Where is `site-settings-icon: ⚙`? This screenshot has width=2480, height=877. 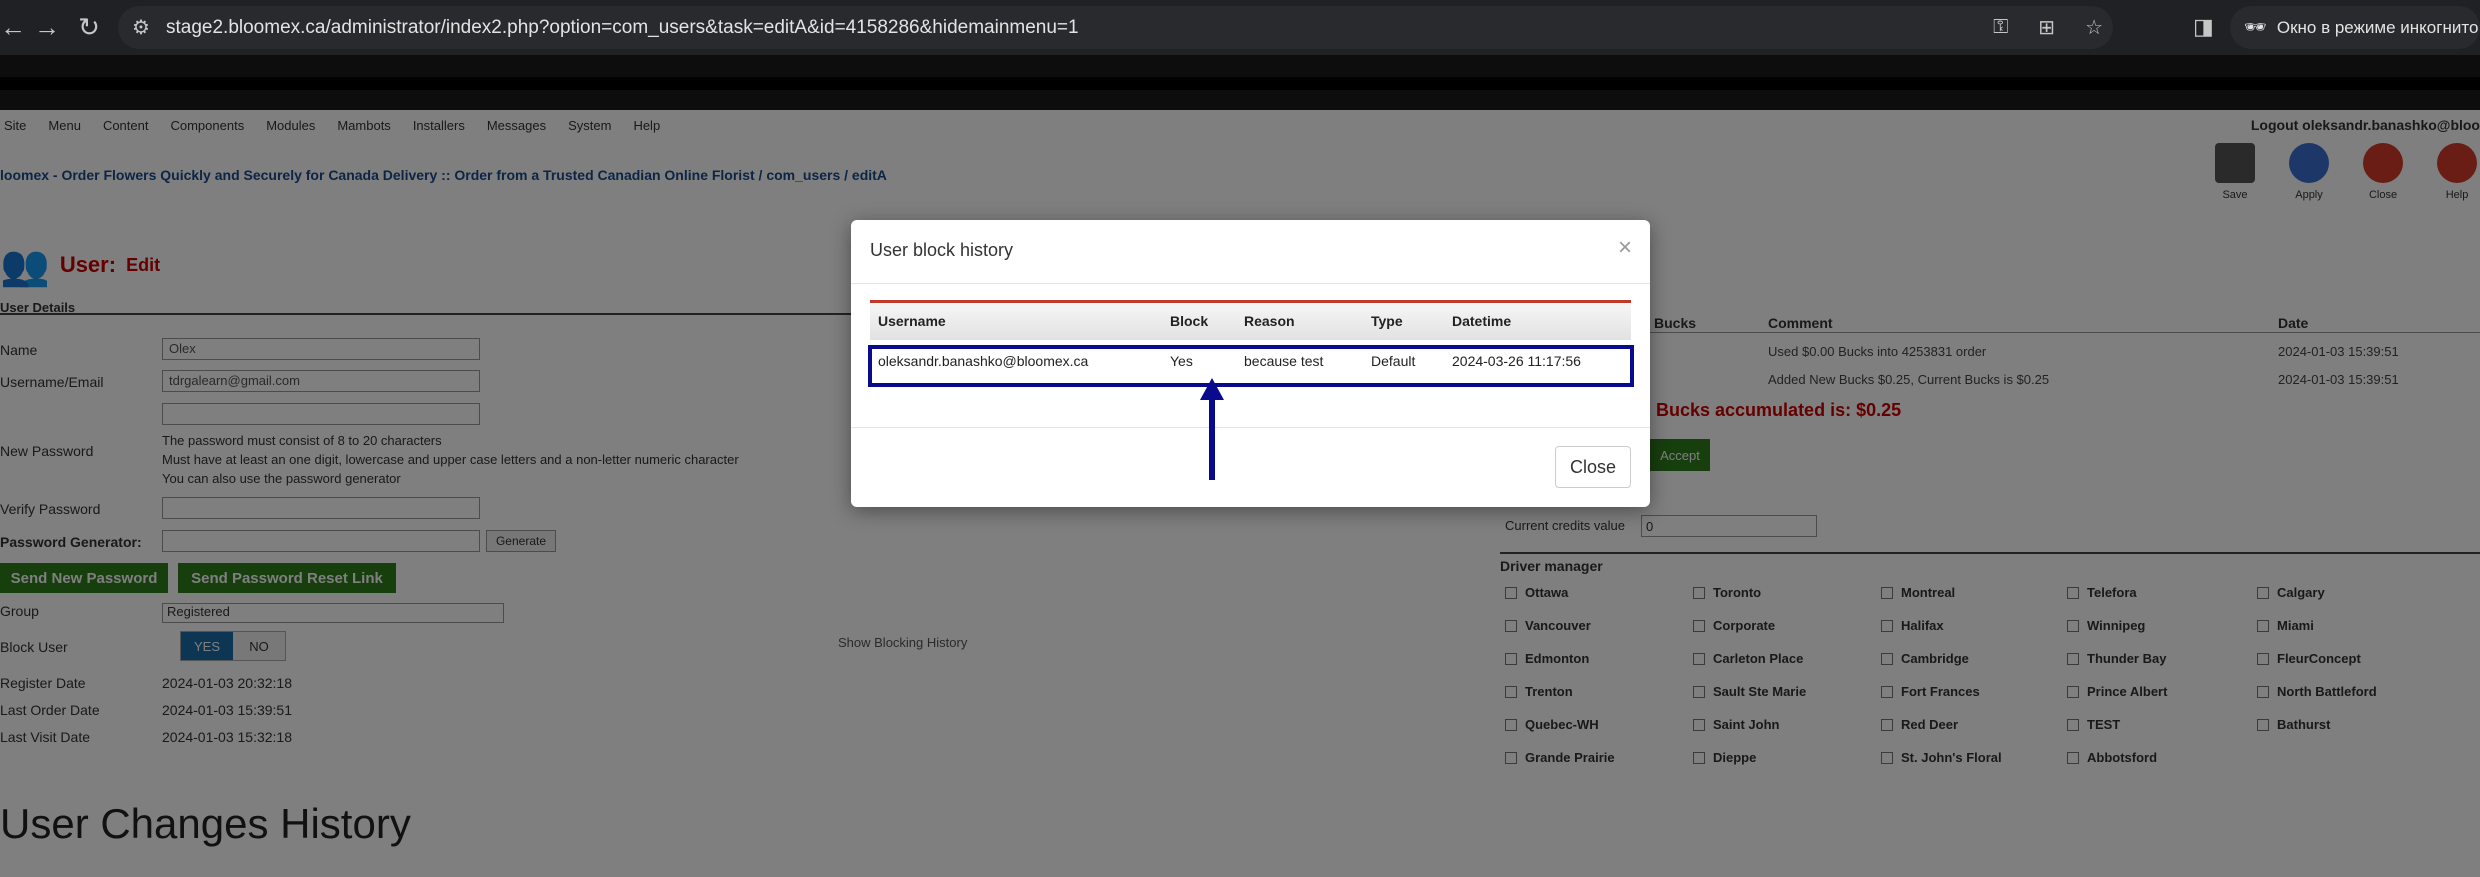
site-settings-icon: ⚙ is located at coordinates (145, 27).